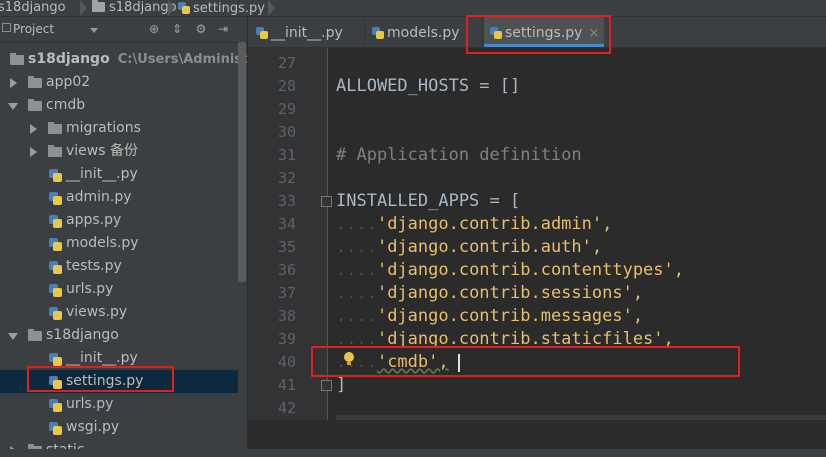 The height and width of the screenshot is (457, 826). What do you see at coordinates (119, 335) in the screenshot?
I see `tree-item-s18django: s18django` at bounding box center [119, 335].